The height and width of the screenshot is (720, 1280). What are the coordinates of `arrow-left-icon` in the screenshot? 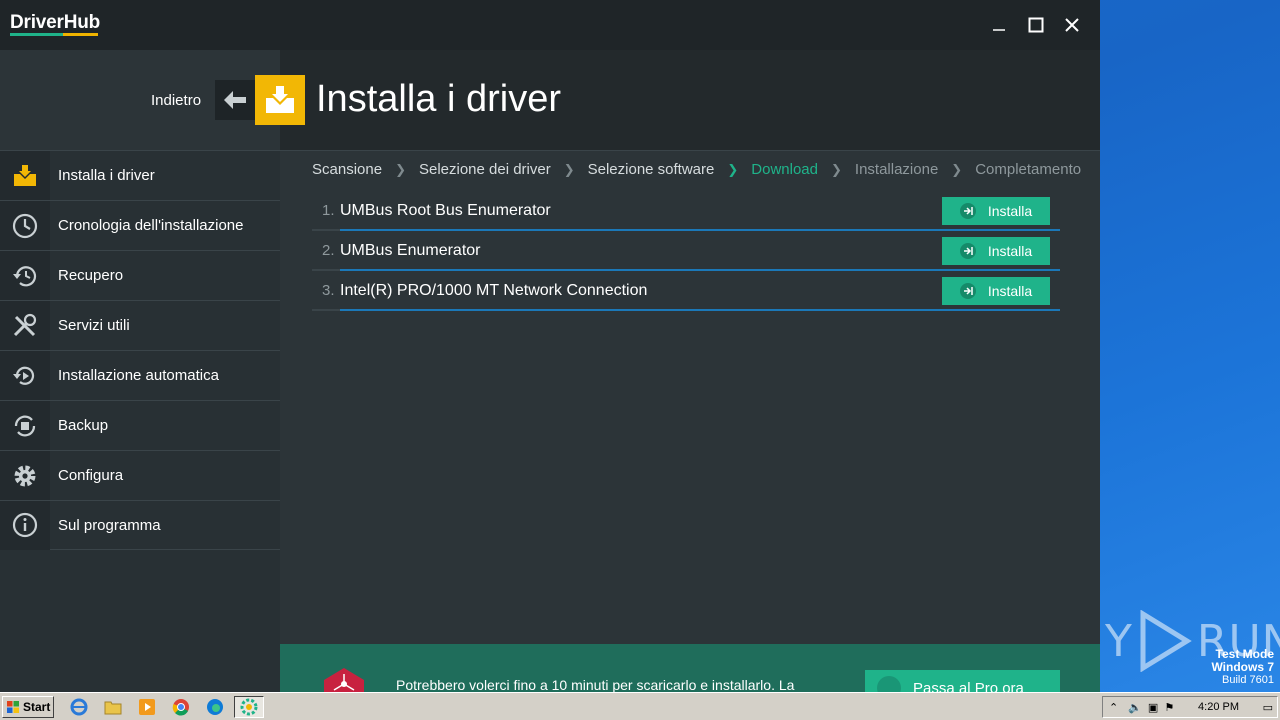 It's located at (235, 100).